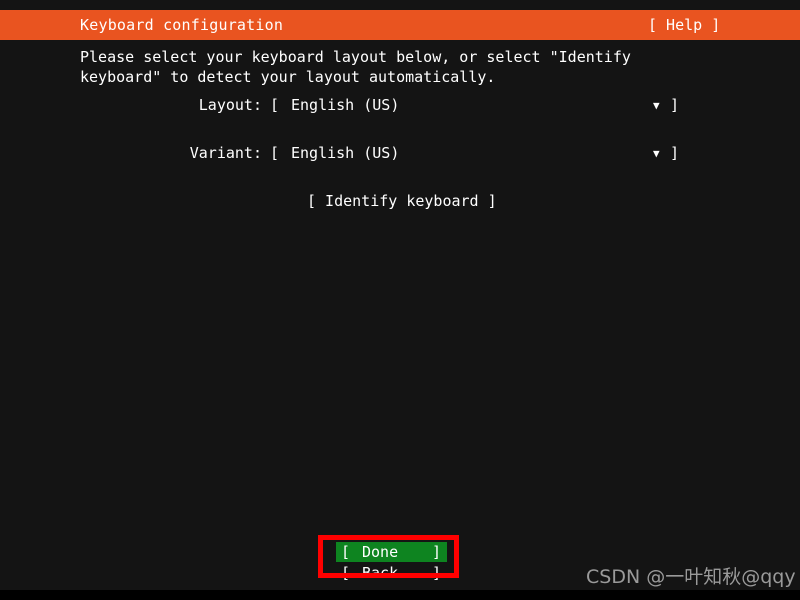  What do you see at coordinates (402, 201) in the screenshot?
I see `identify-keyboard-button: [ Identify keyboard ]` at bounding box center [402, 201].